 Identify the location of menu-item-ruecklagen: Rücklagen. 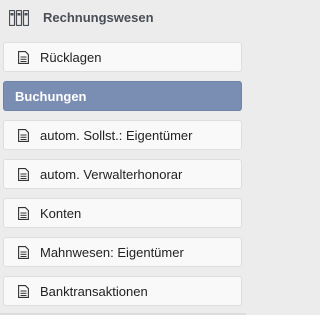
(122, 57).